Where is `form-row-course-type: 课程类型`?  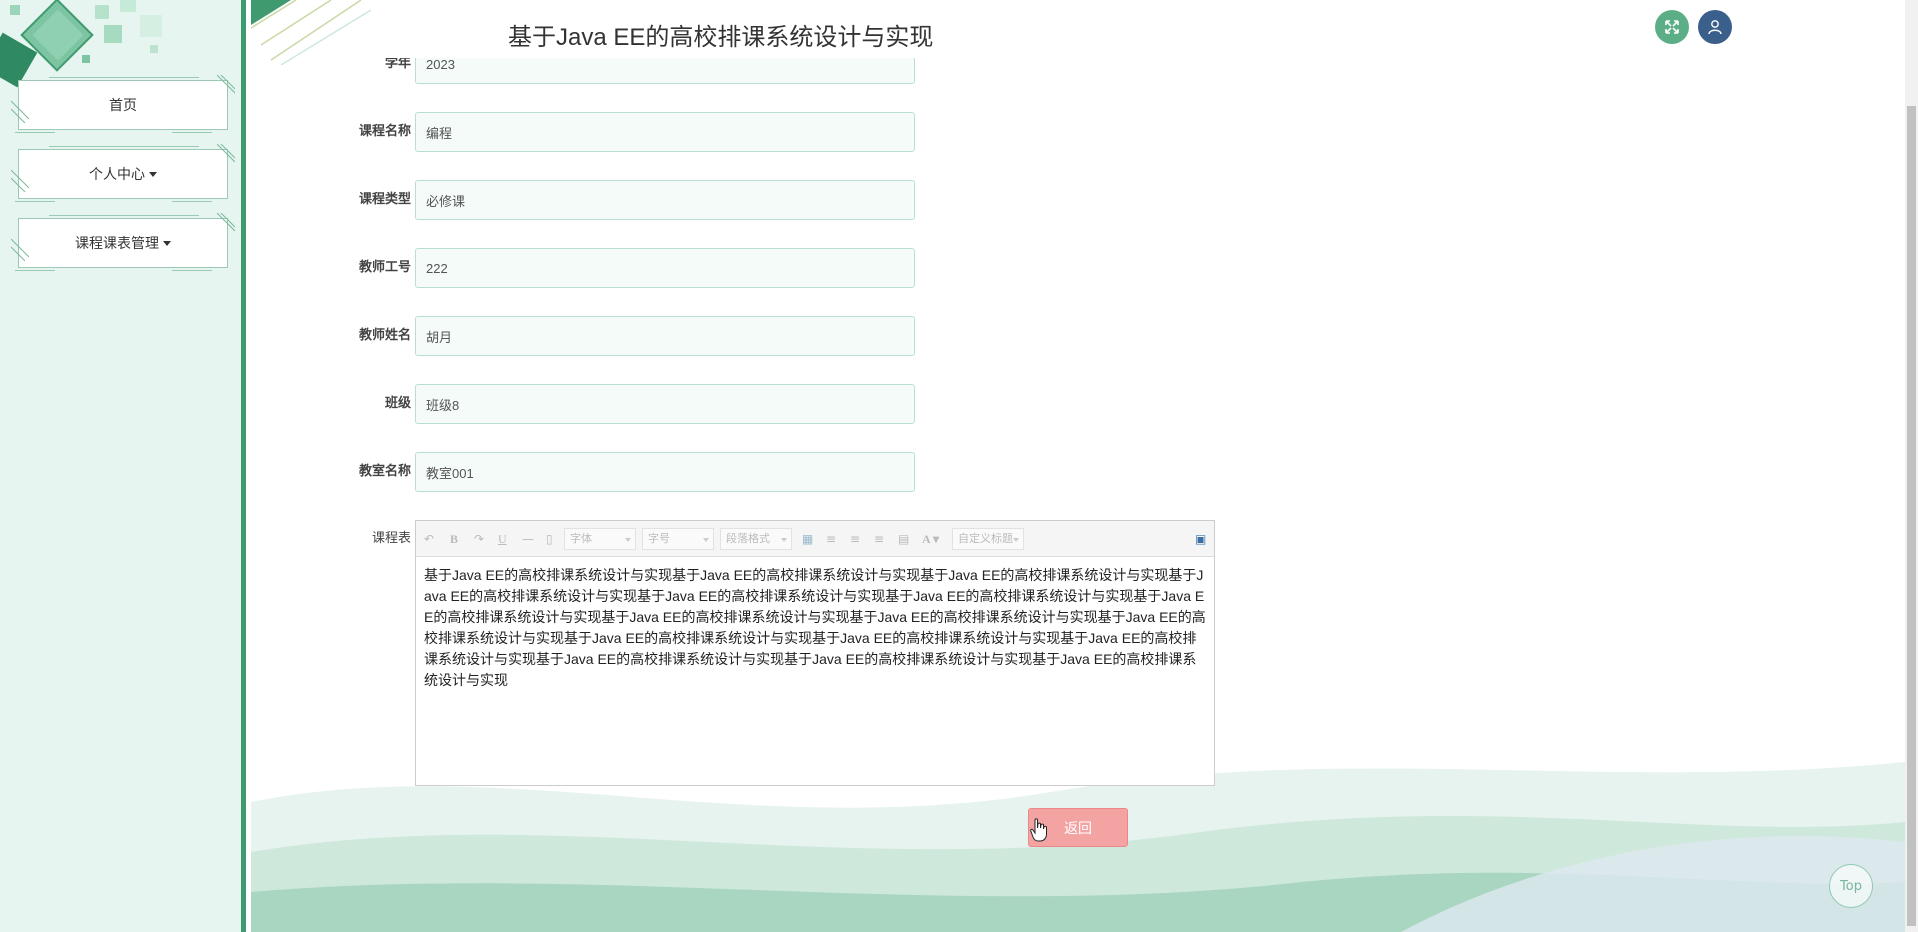 form-row-course-type: 课程类型 is located at coordinates (601, 200).